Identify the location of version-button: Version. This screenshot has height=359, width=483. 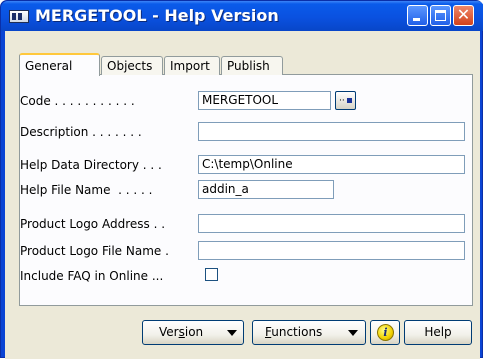
(193, 332).